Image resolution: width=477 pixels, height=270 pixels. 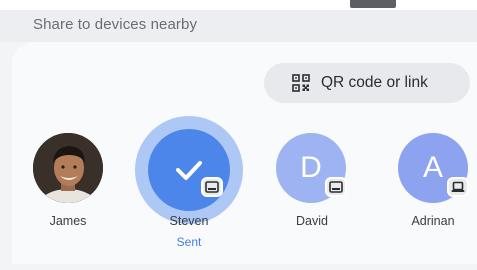 I want to click on qr-code-or-link-label: QR code or link, so click(x=374, y=82).